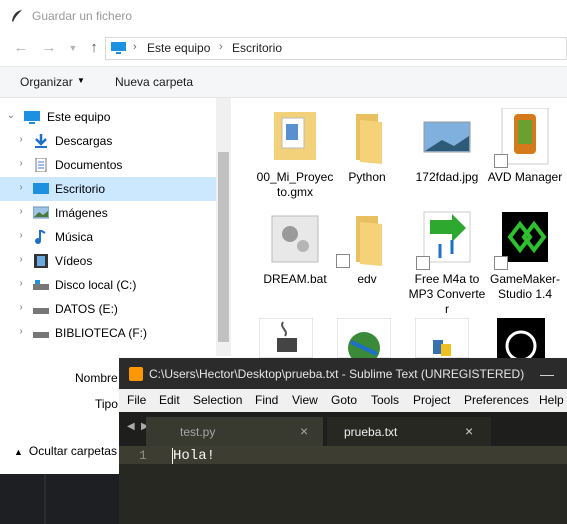 The width and height of the screenshot is (567, 524). Describe the element at coordinates (521, 338) in the screenshot. I see `obs-app-icon` at that location.